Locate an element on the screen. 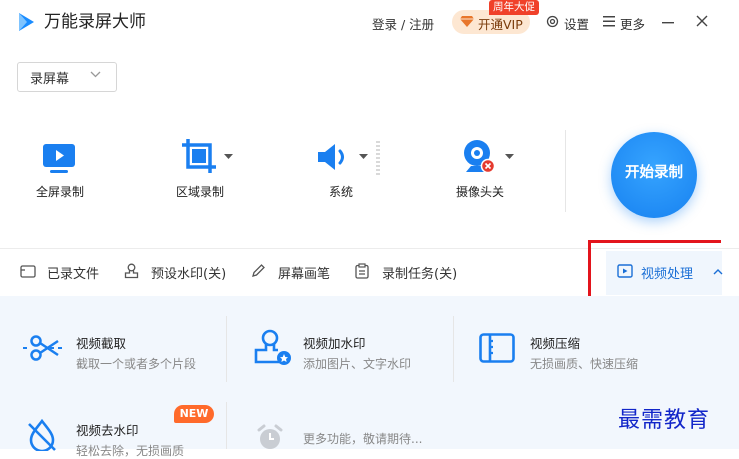 The image size is (739, 459). monitor-play-icon is located at coordinates (59, 158).